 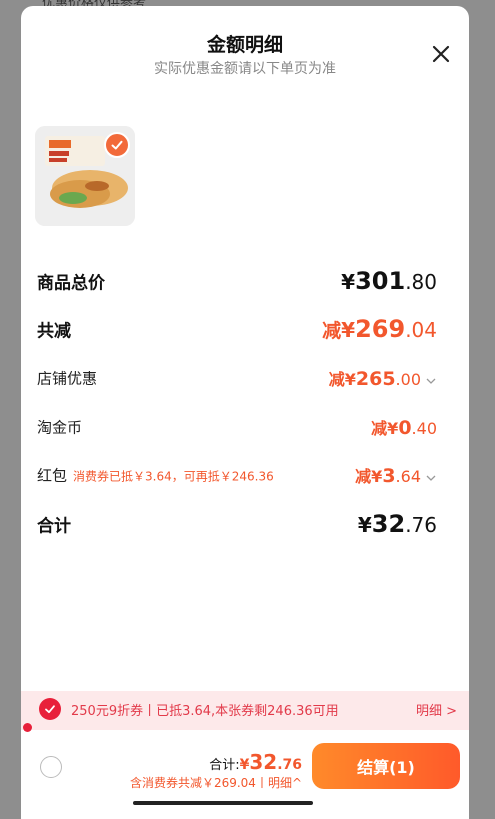 I want to click on red-packet-label: 红包 消费券已抵￥3.64，可再抵￥246.36, so click(x=155, y=475).